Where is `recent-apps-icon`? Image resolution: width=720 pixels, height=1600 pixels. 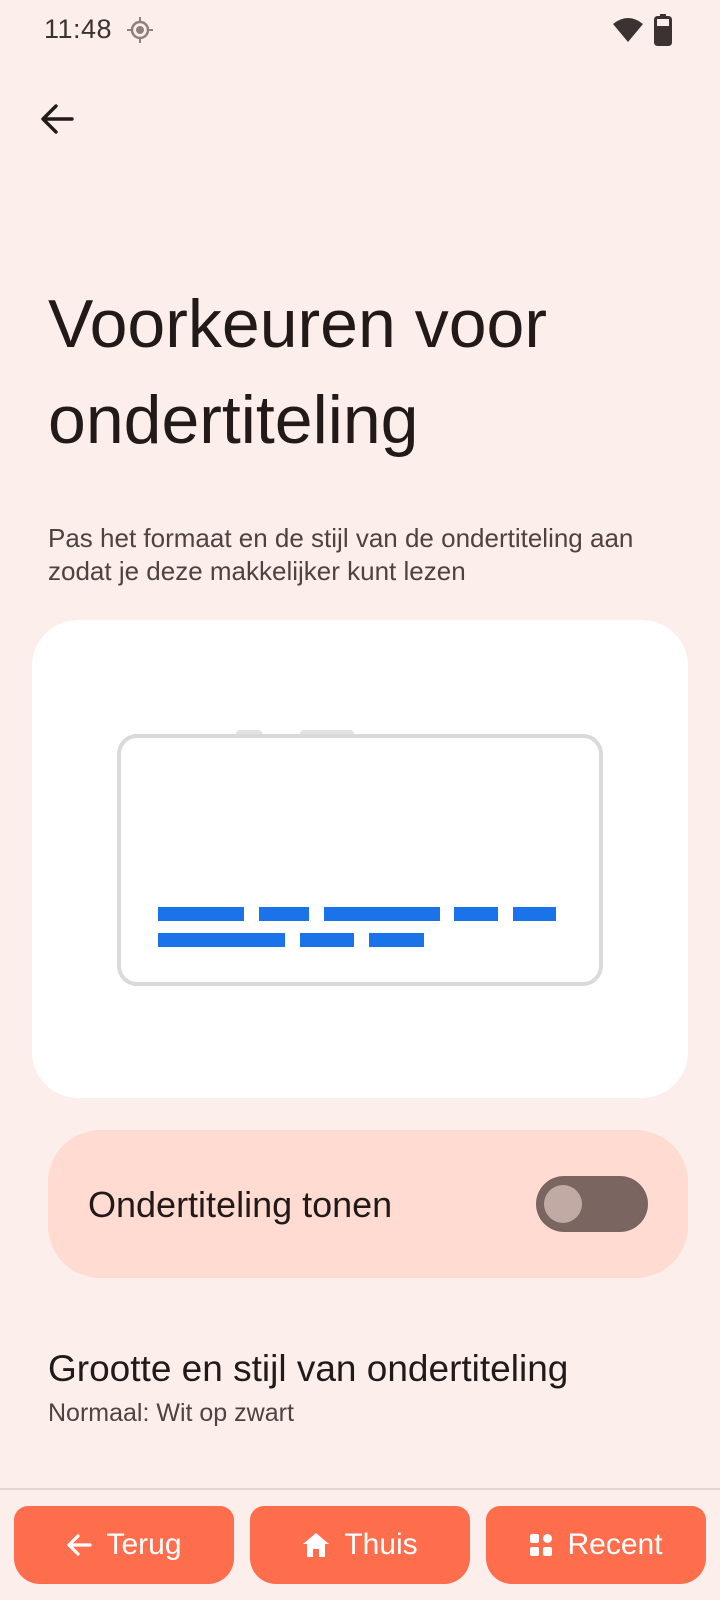
recent-apps-icon is located at coordinates (541, 1545).